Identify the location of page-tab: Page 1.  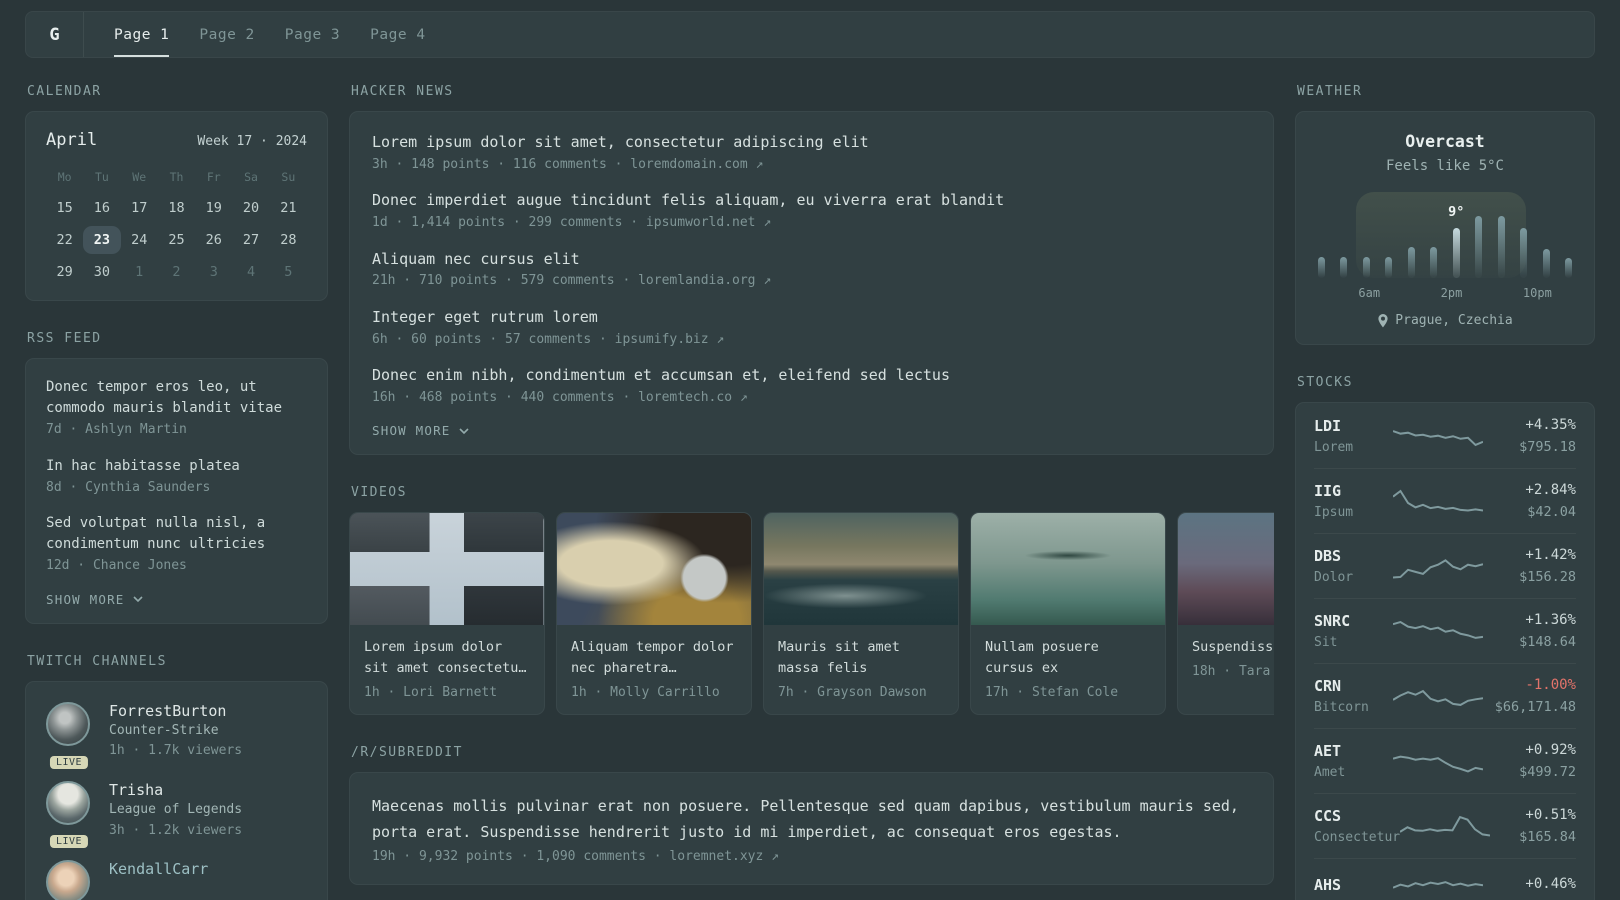
(142, 34).